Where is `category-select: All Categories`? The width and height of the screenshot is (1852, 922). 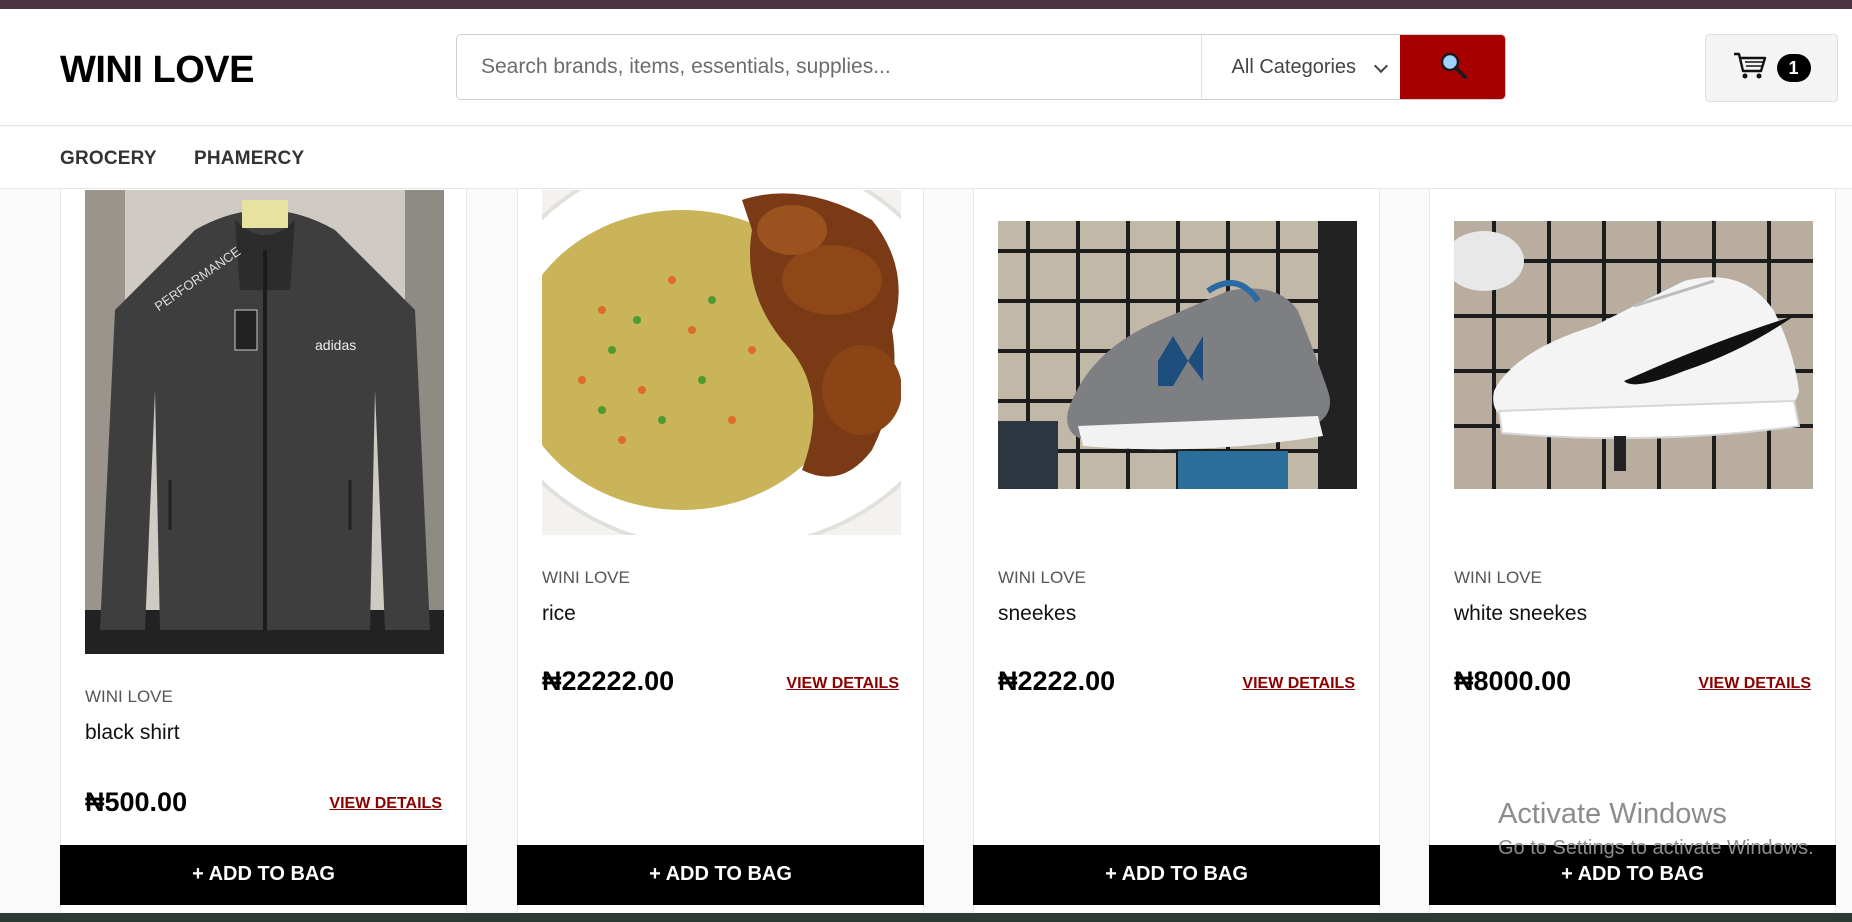
category-select: All Categories is located at coordinates (1300, 67).